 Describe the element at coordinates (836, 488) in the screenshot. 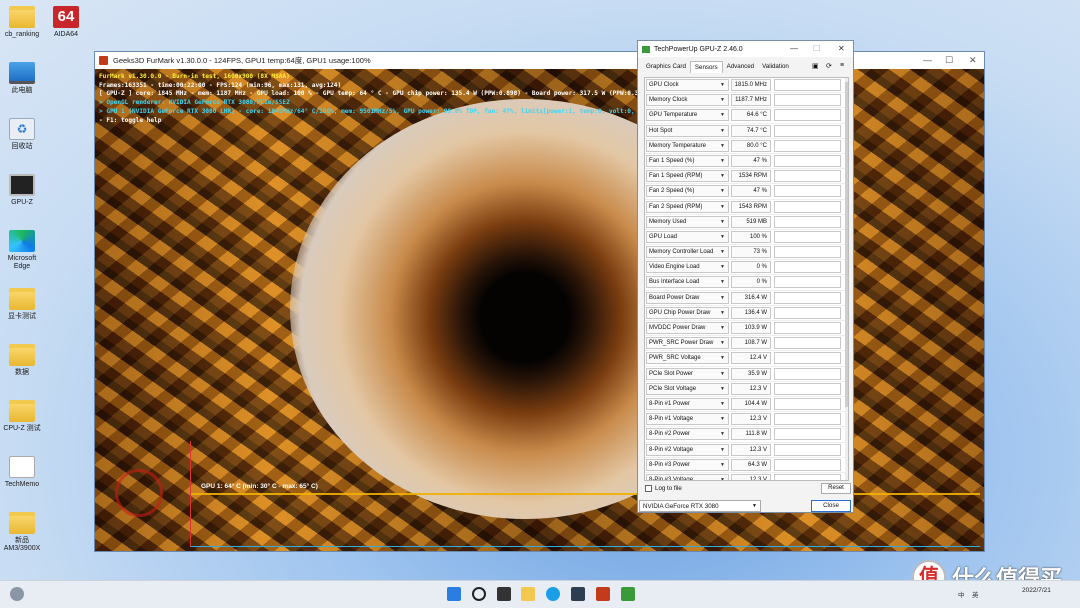

I see `reset-button: Reset` at that location.